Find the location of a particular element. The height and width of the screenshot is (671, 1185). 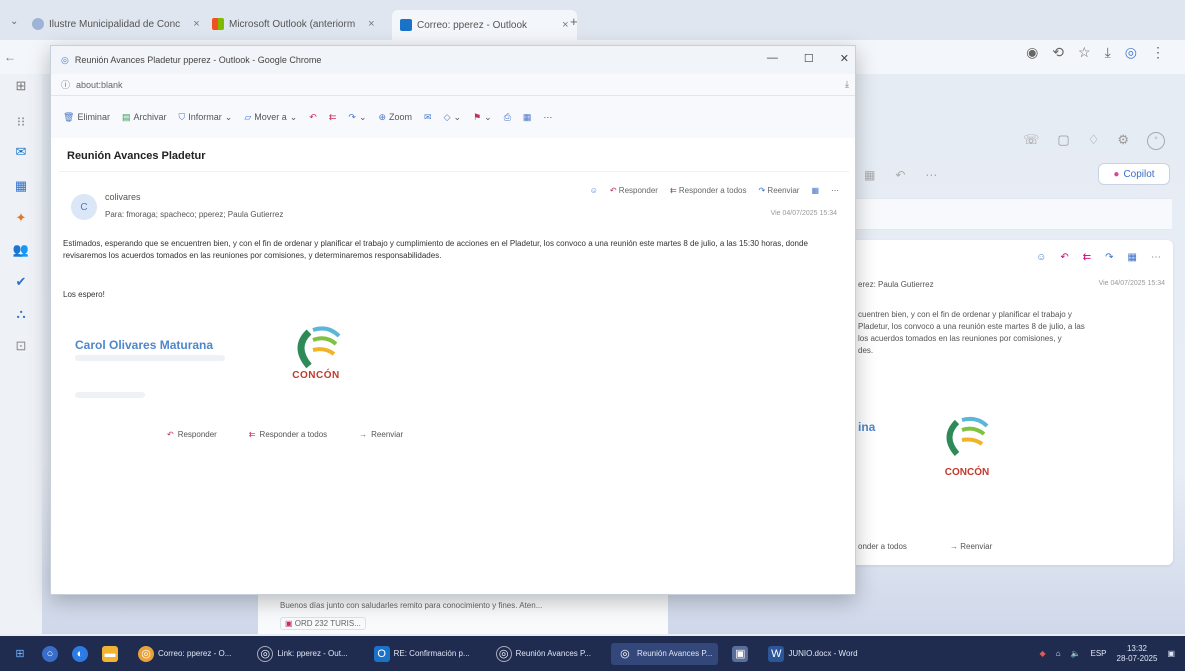

print-icon: ⎙ is located at coordinates (507, 116).